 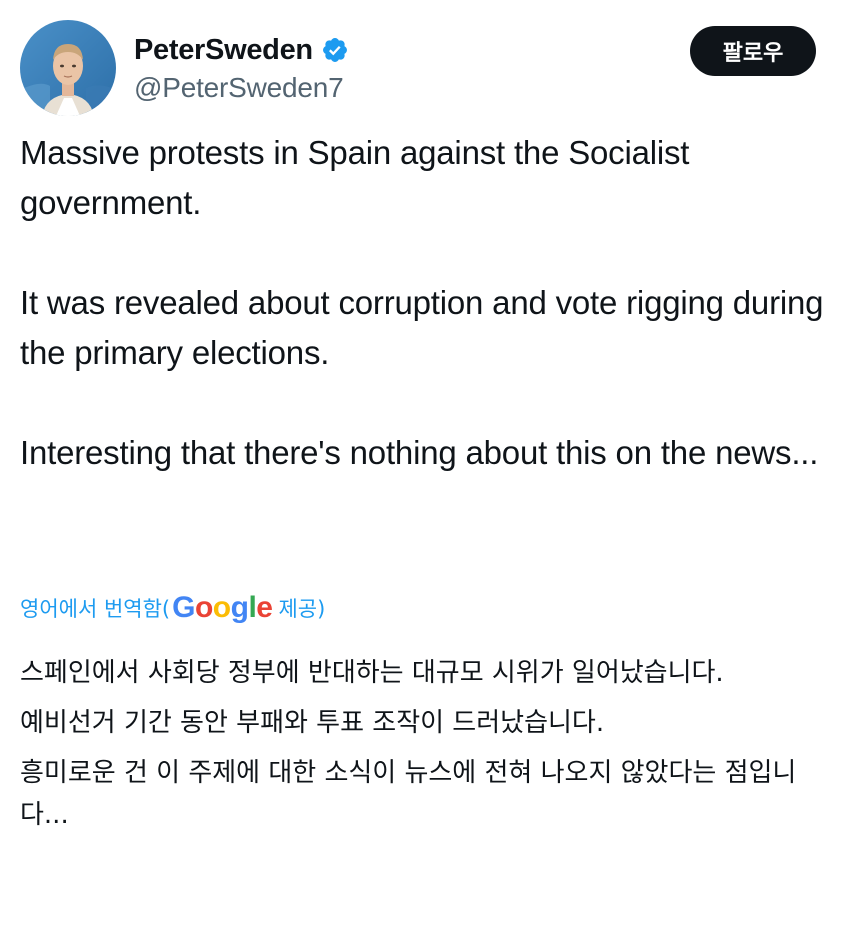 I want to click on display-name: PeterSweden, so click(x=223, y=50).